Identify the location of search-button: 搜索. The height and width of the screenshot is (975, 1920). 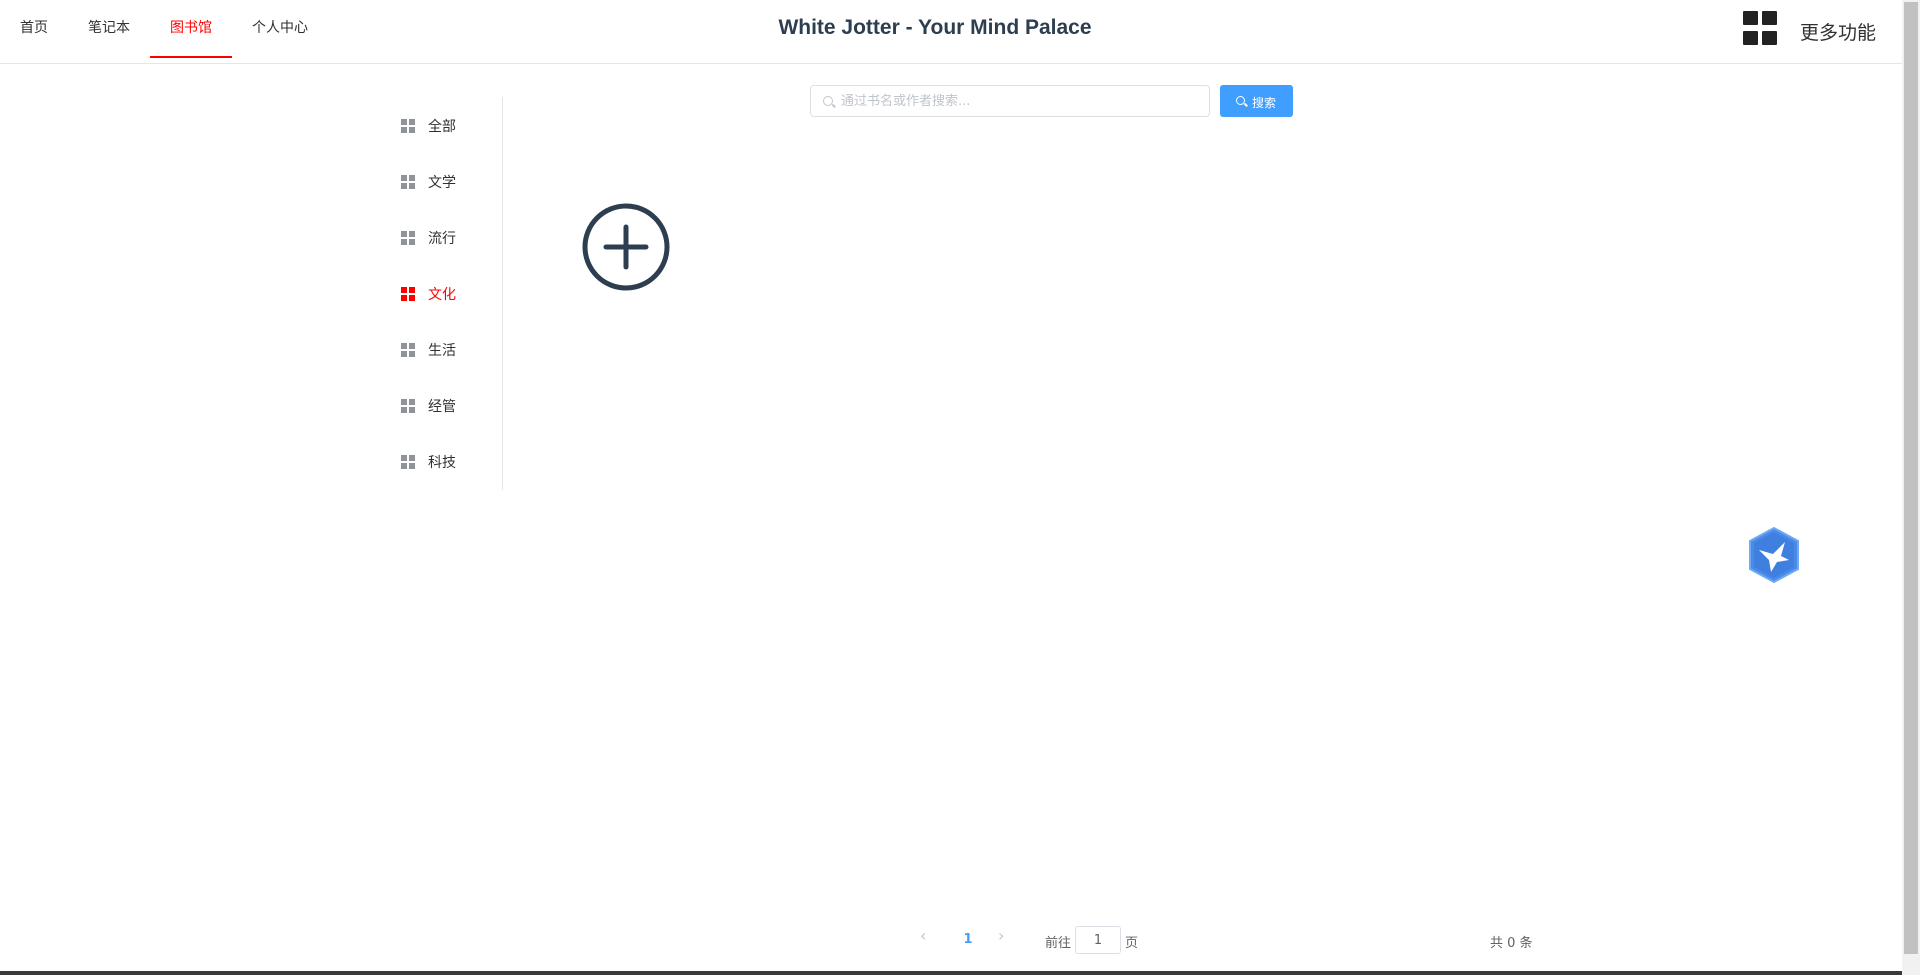
(1256, 101).